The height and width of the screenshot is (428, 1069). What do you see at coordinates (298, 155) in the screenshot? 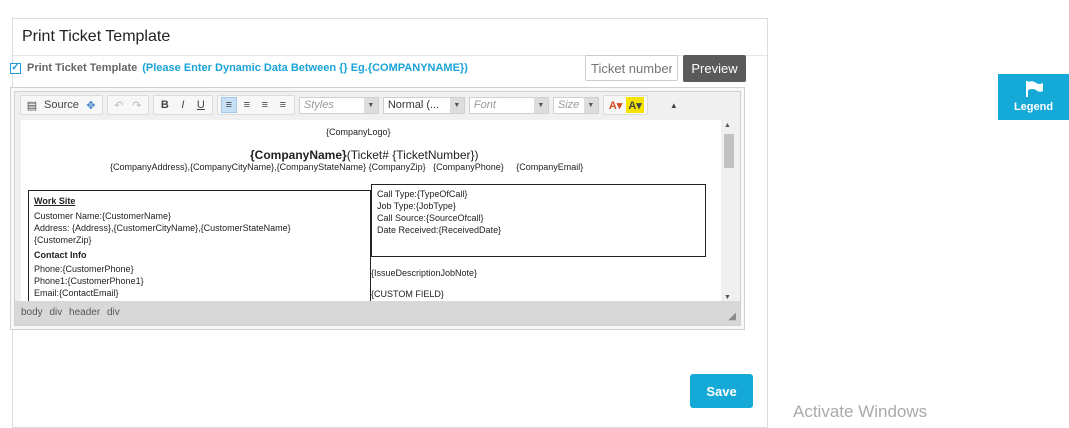
I see `company-name-field: {CompanyName}` at bounding box center [298, 155].